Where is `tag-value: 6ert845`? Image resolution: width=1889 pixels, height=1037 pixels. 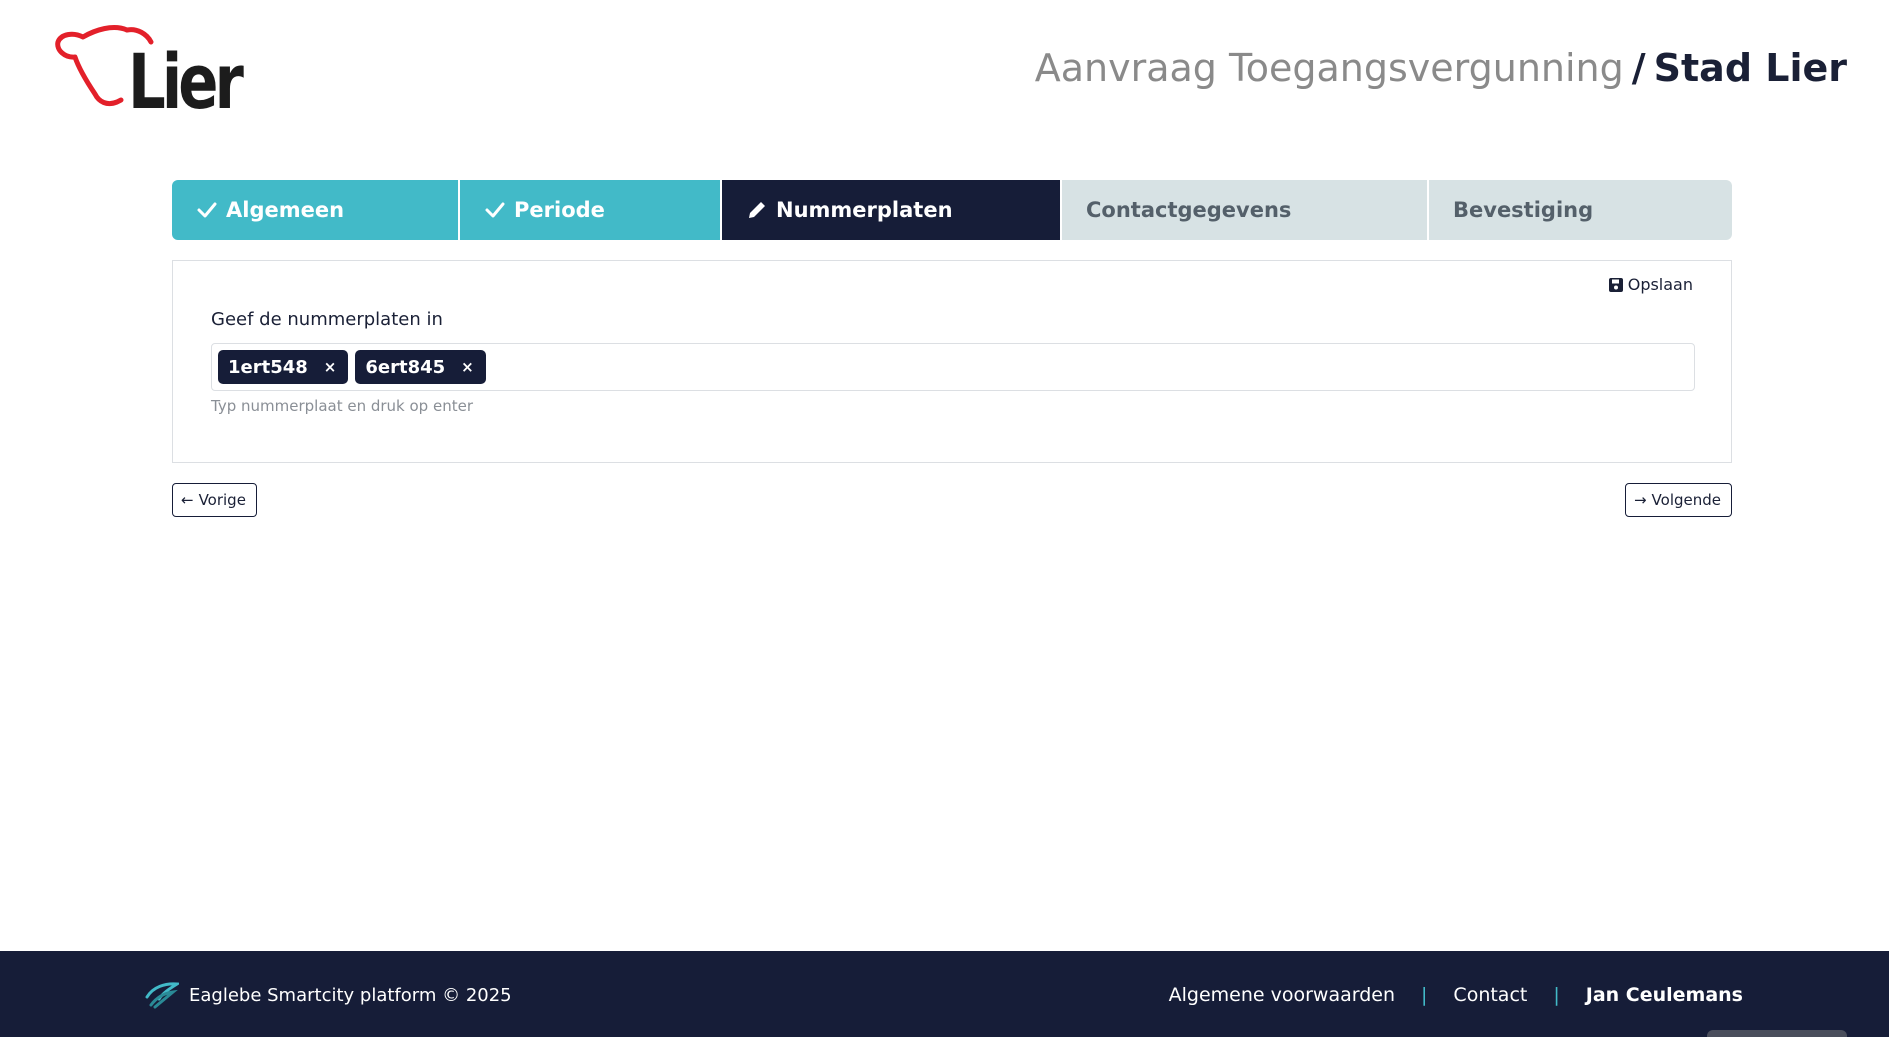
tag-value: 6ert845 is located at coordinates (405, 367).